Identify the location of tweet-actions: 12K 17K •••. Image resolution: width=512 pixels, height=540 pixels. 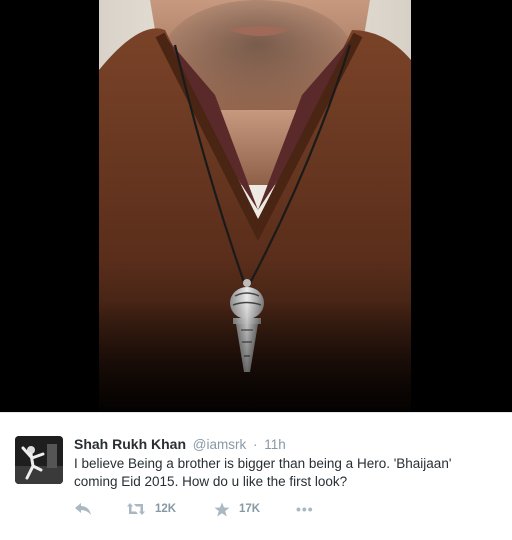
(194, 509).